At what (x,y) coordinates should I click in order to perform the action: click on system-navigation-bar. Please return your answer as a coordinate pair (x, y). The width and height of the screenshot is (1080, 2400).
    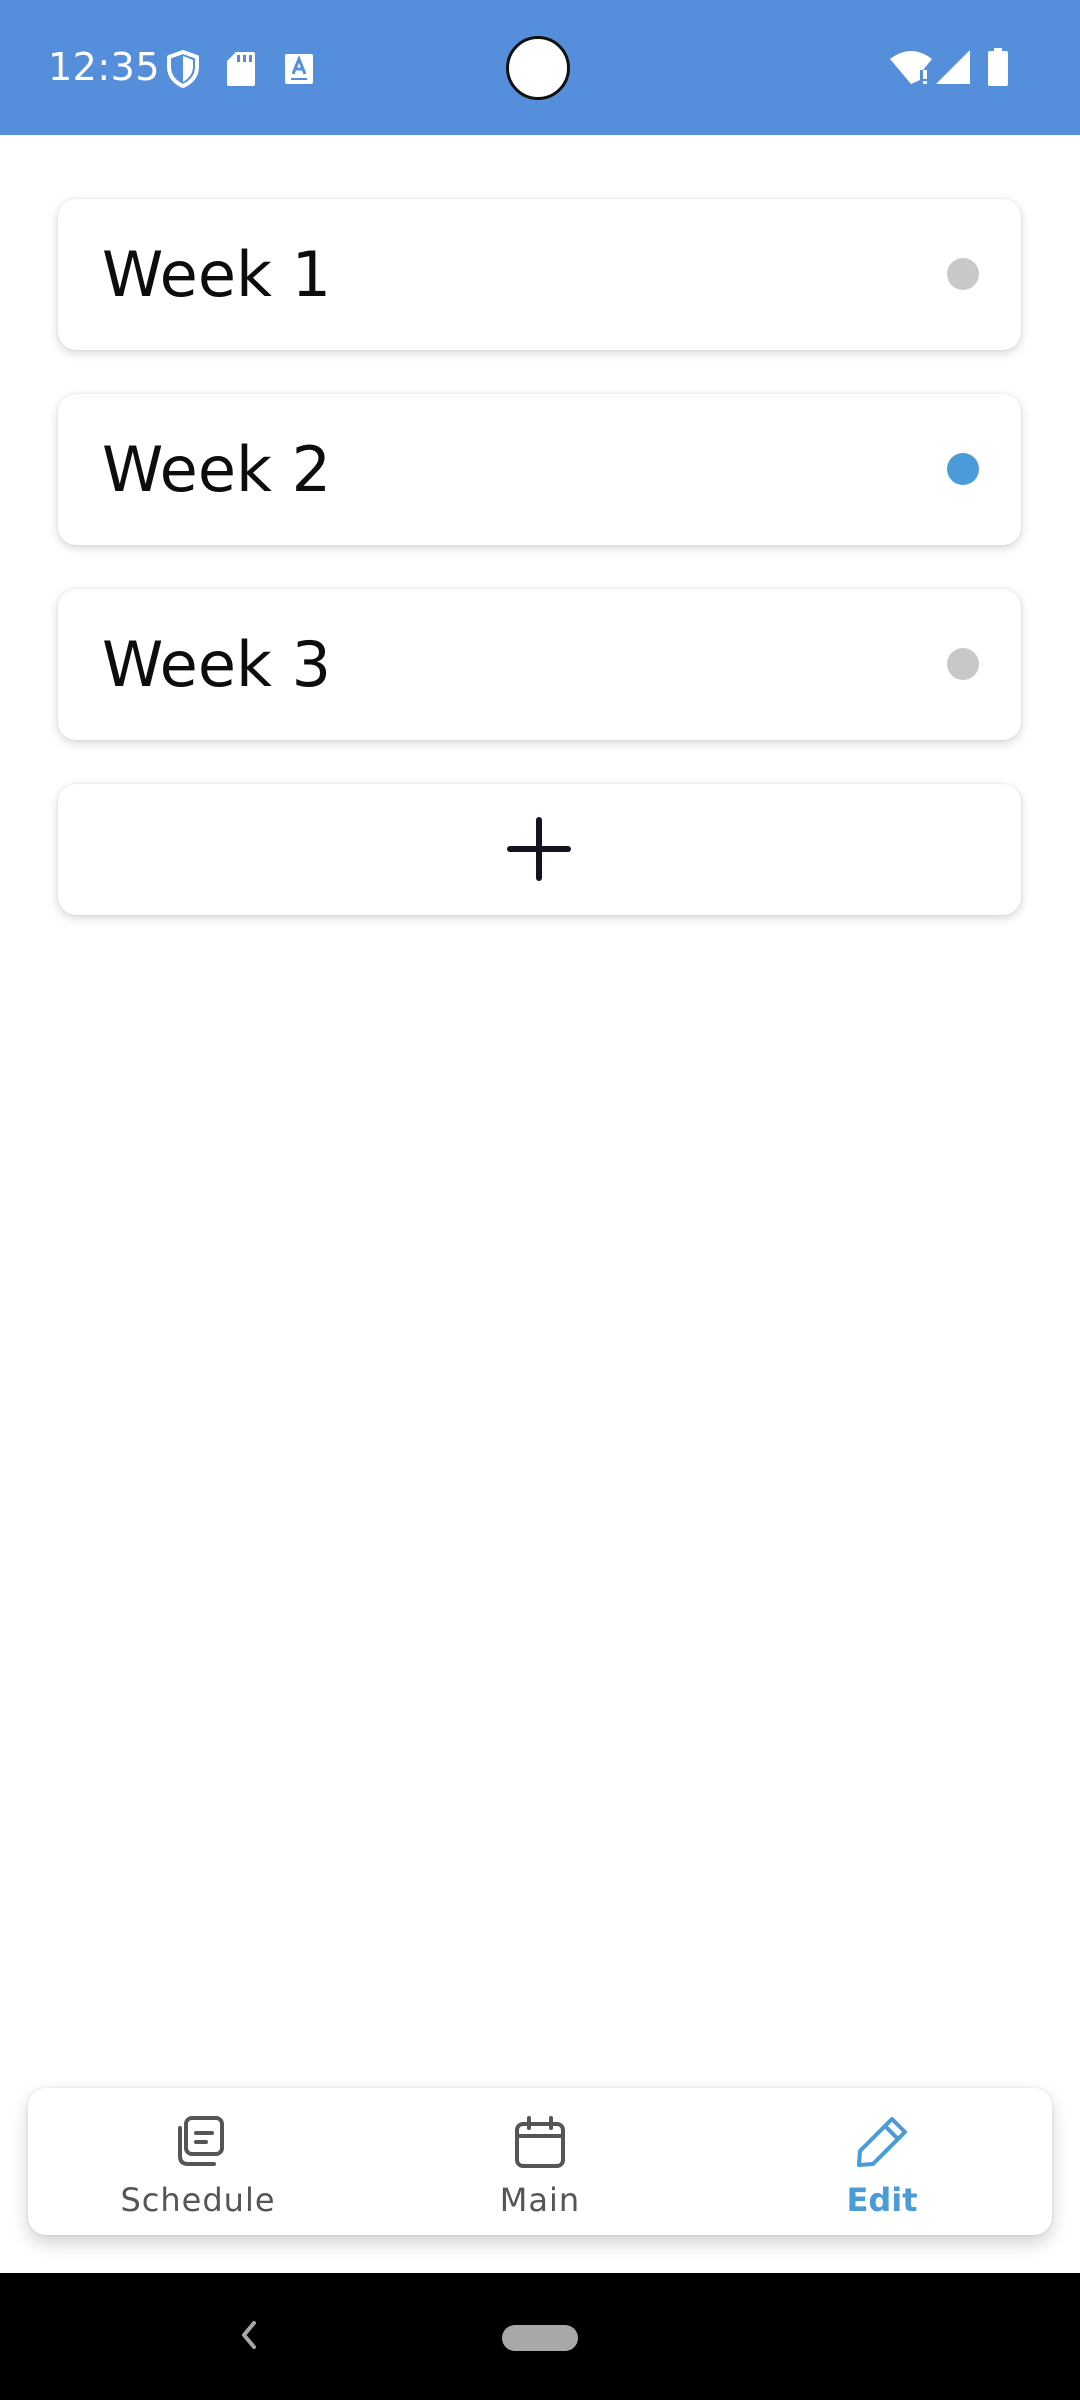
    Looking at the image, I should click on (540, 2336).